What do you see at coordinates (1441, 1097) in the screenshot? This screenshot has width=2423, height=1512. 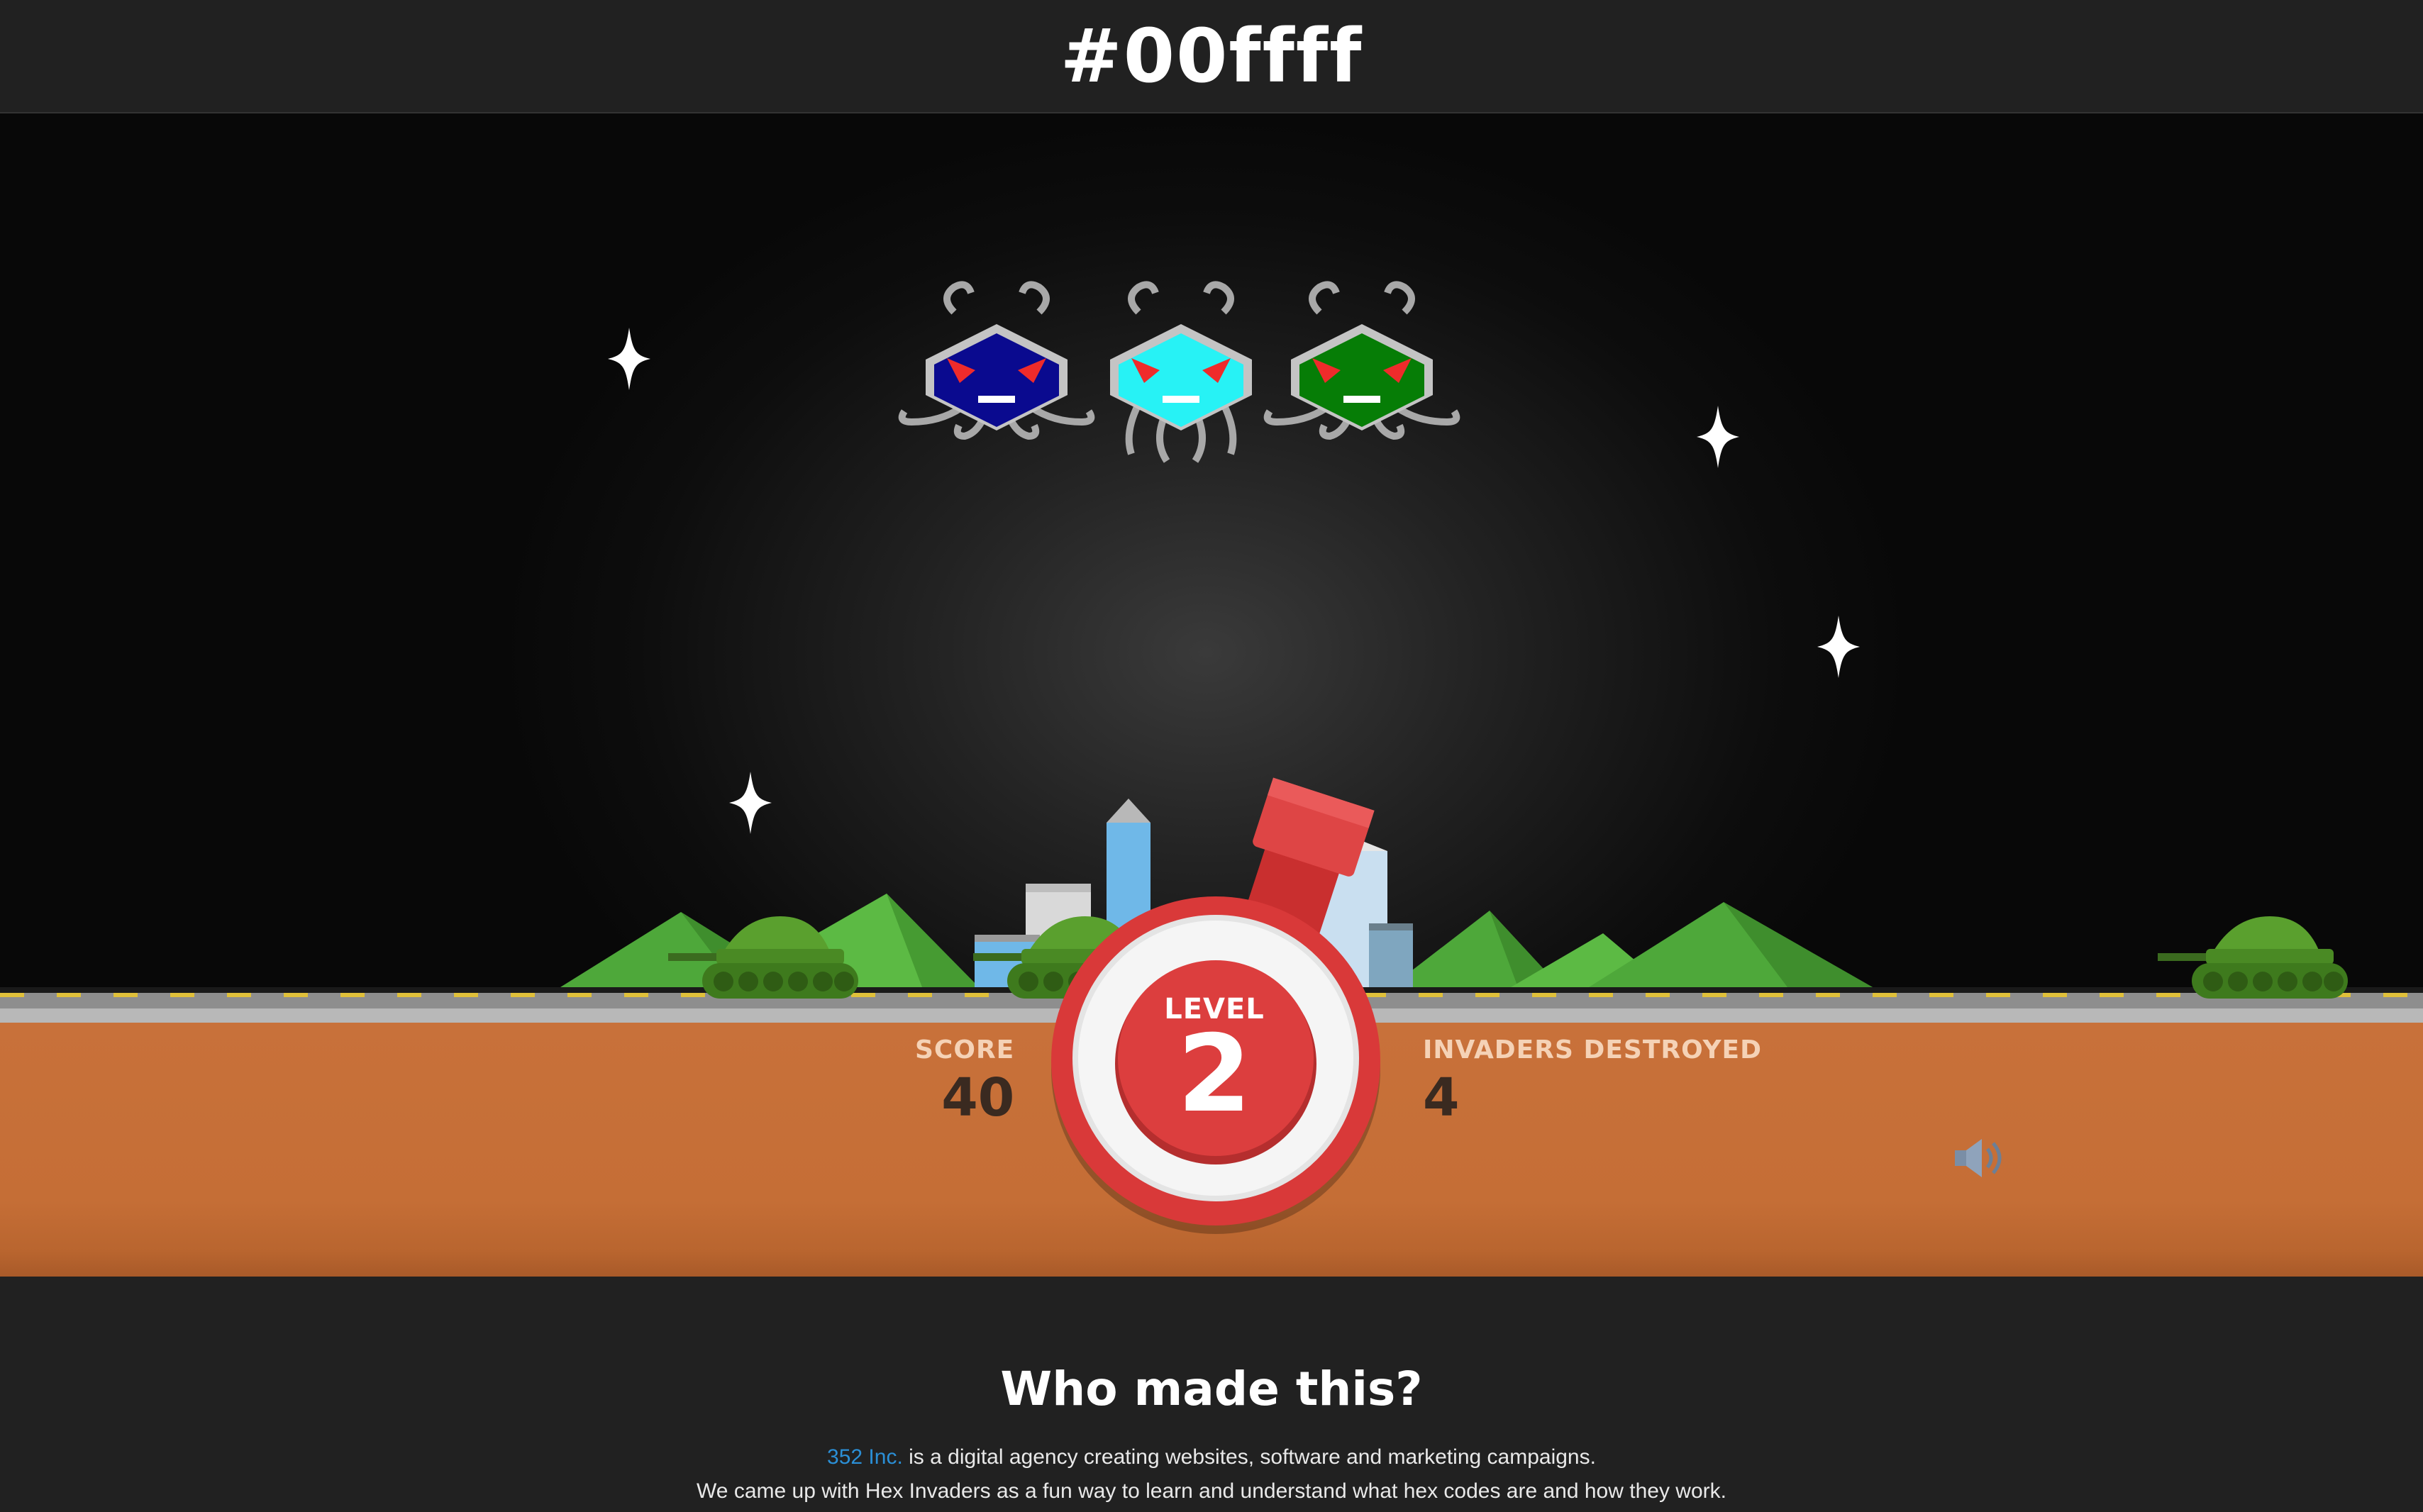 I see `invaders-destroyed-value: 4` at bounding box center [1441, 1097].